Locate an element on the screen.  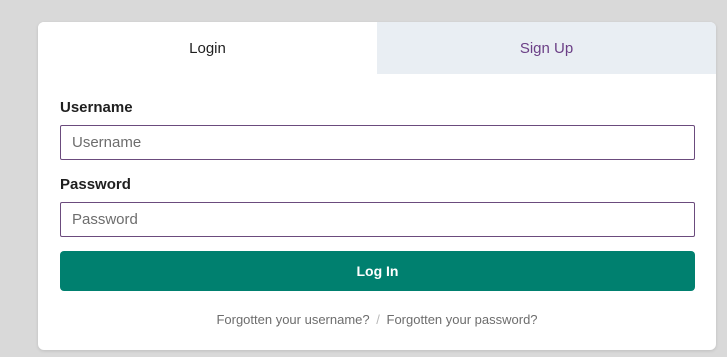
tab-signup-label: Sign Up is located at coordinates (546, 48).